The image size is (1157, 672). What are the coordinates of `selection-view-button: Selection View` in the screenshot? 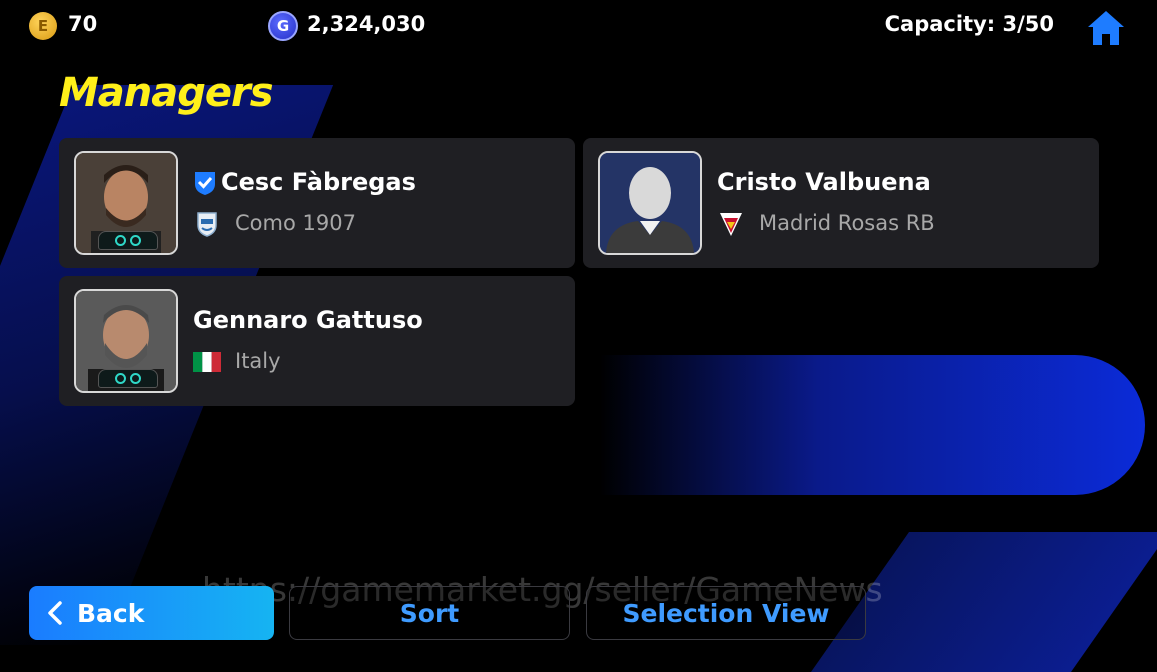 It's located at (726, 613).